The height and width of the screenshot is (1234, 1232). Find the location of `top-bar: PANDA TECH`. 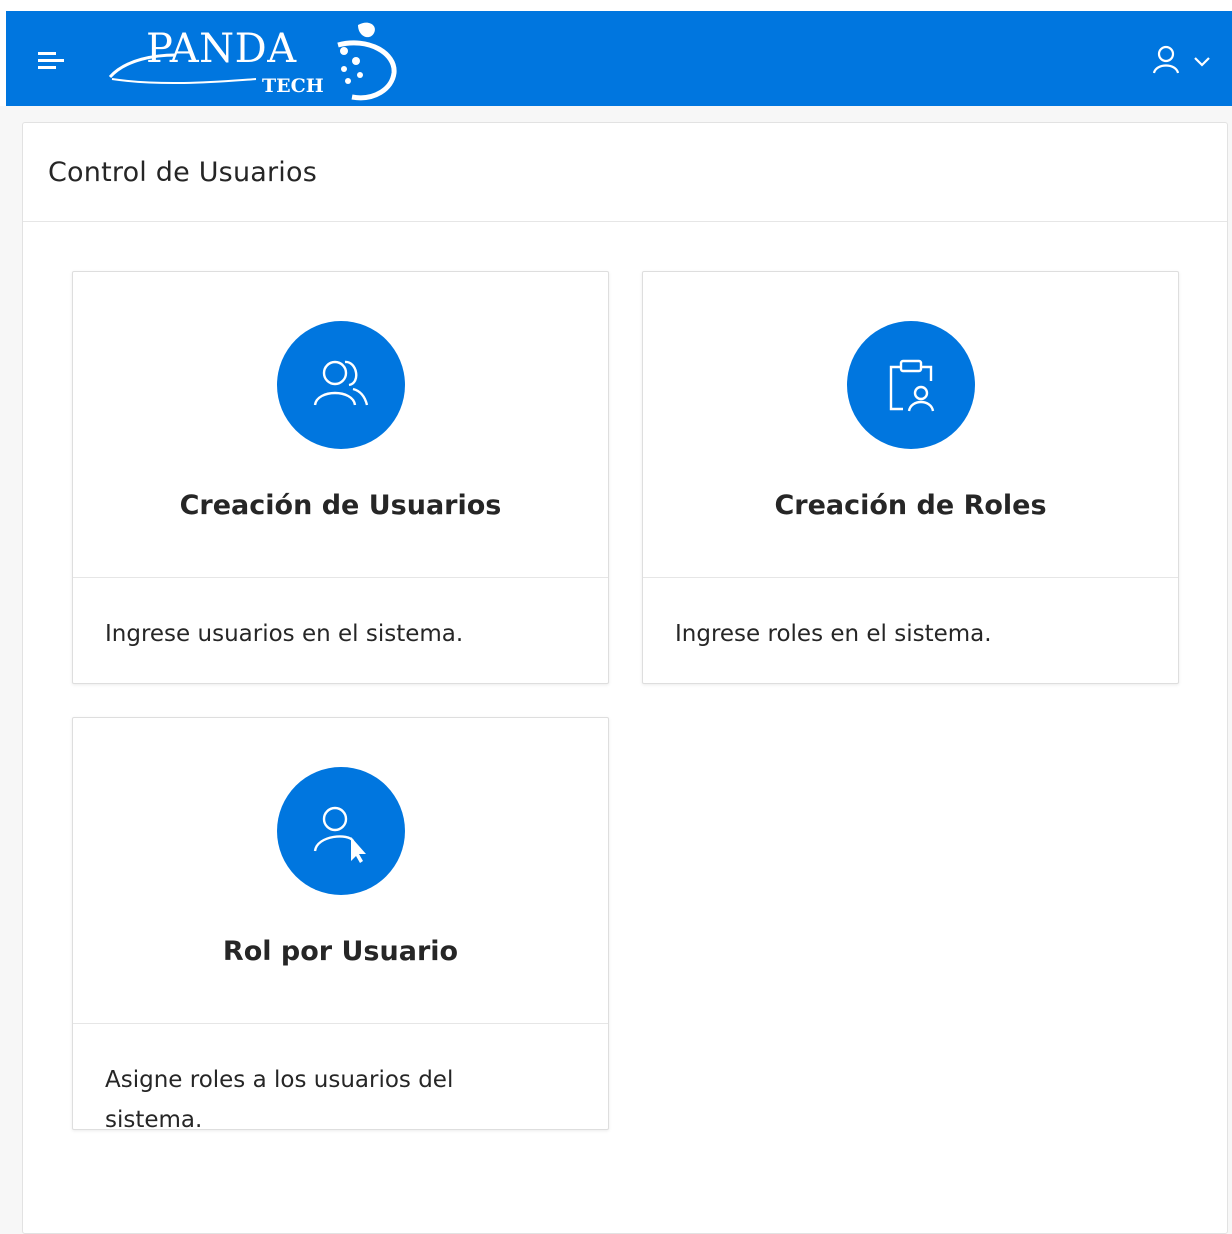

top-bar: PANDA TECH is located at coordinates (616, 53).